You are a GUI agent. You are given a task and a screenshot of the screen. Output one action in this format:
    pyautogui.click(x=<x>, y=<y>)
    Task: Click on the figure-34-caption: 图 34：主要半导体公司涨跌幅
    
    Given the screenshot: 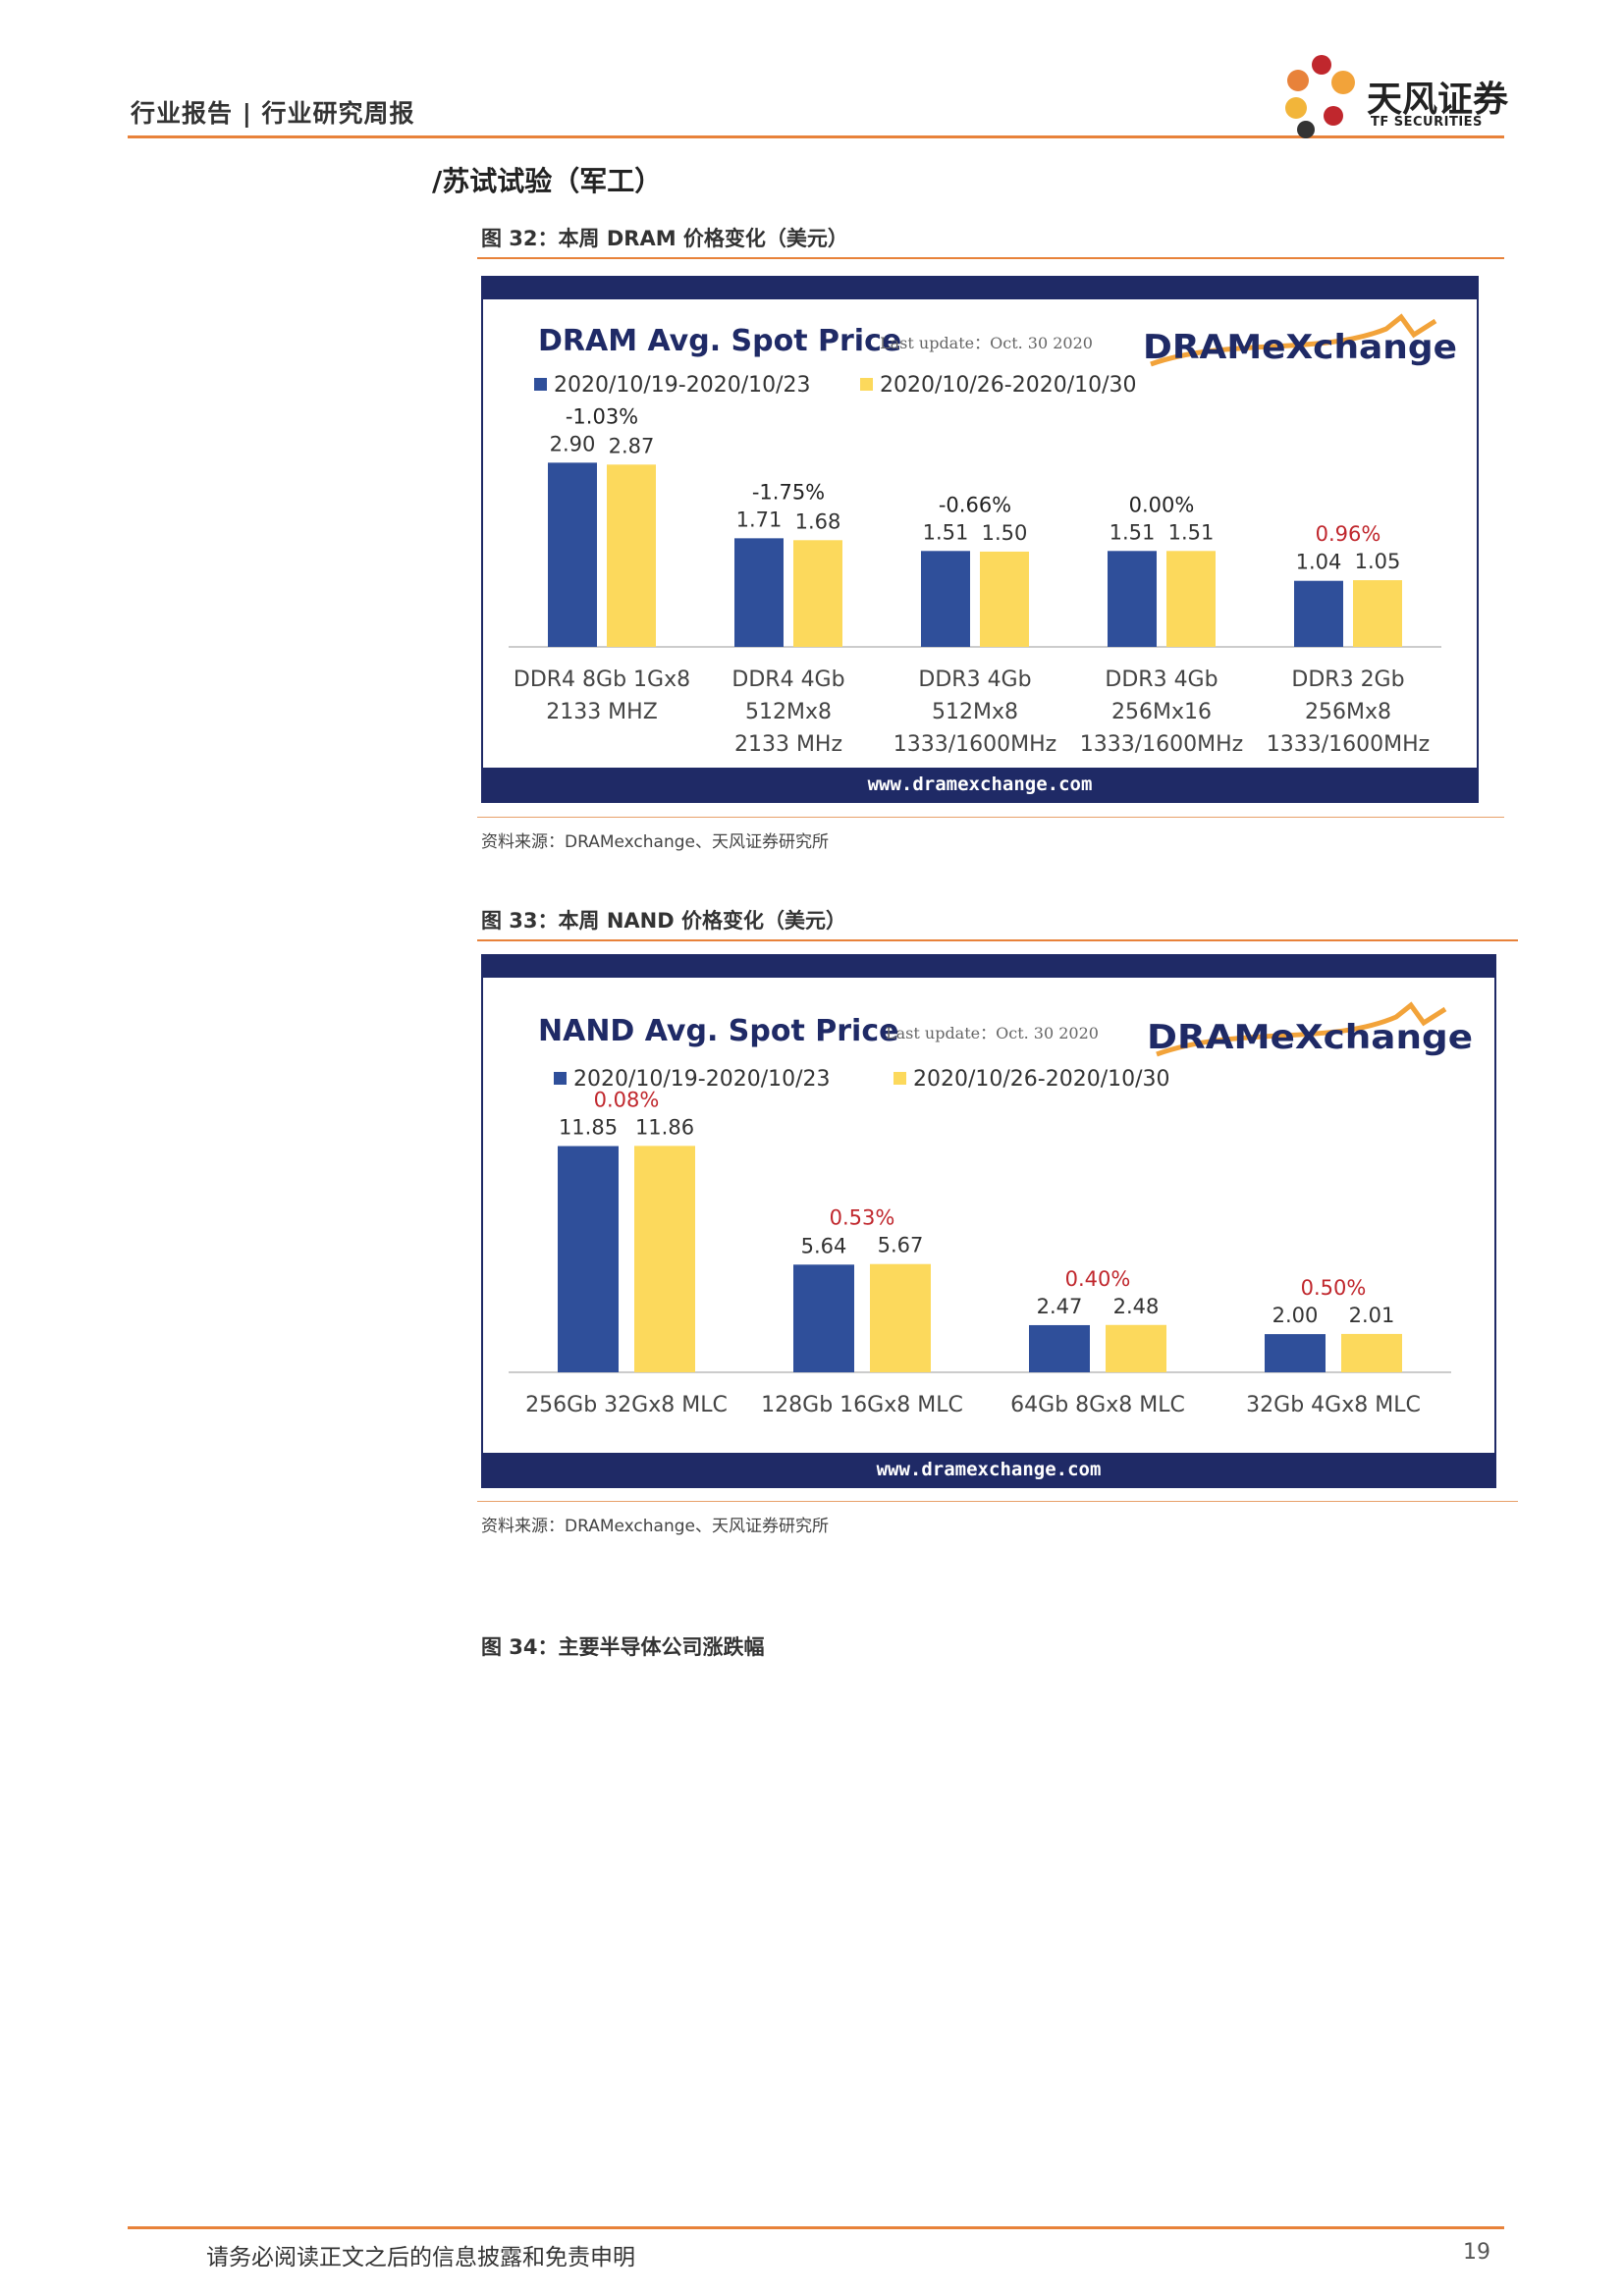 What is the action you would take?
    pyautogui.click(x=623, y=1647)
    